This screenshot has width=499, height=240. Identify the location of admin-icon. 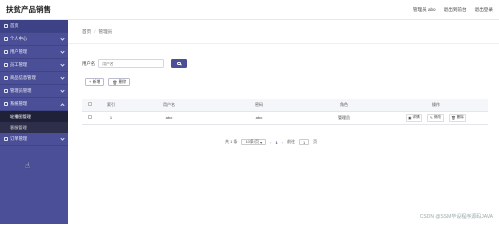
(6, 91).